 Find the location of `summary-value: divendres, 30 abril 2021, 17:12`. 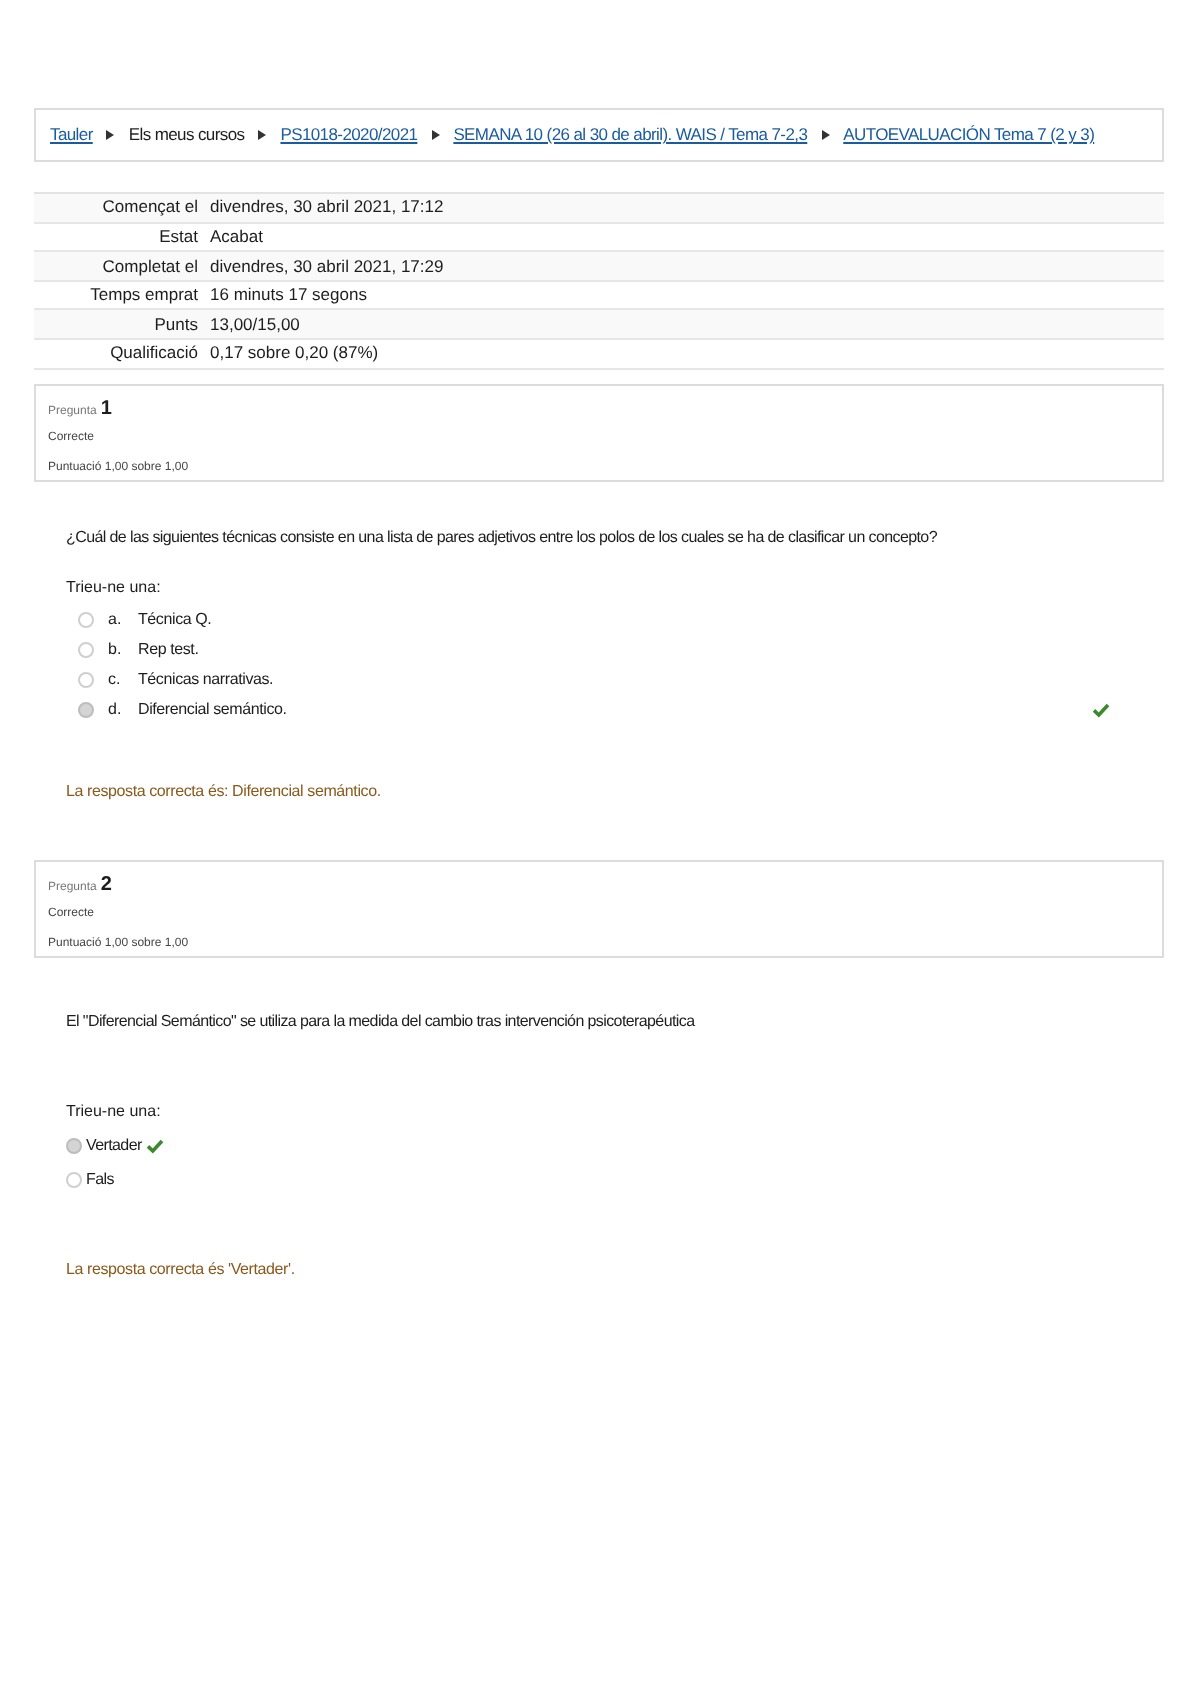

summary-value: divendres, 30 abril 2021, 17:12 is located at coordinates (327, 207).